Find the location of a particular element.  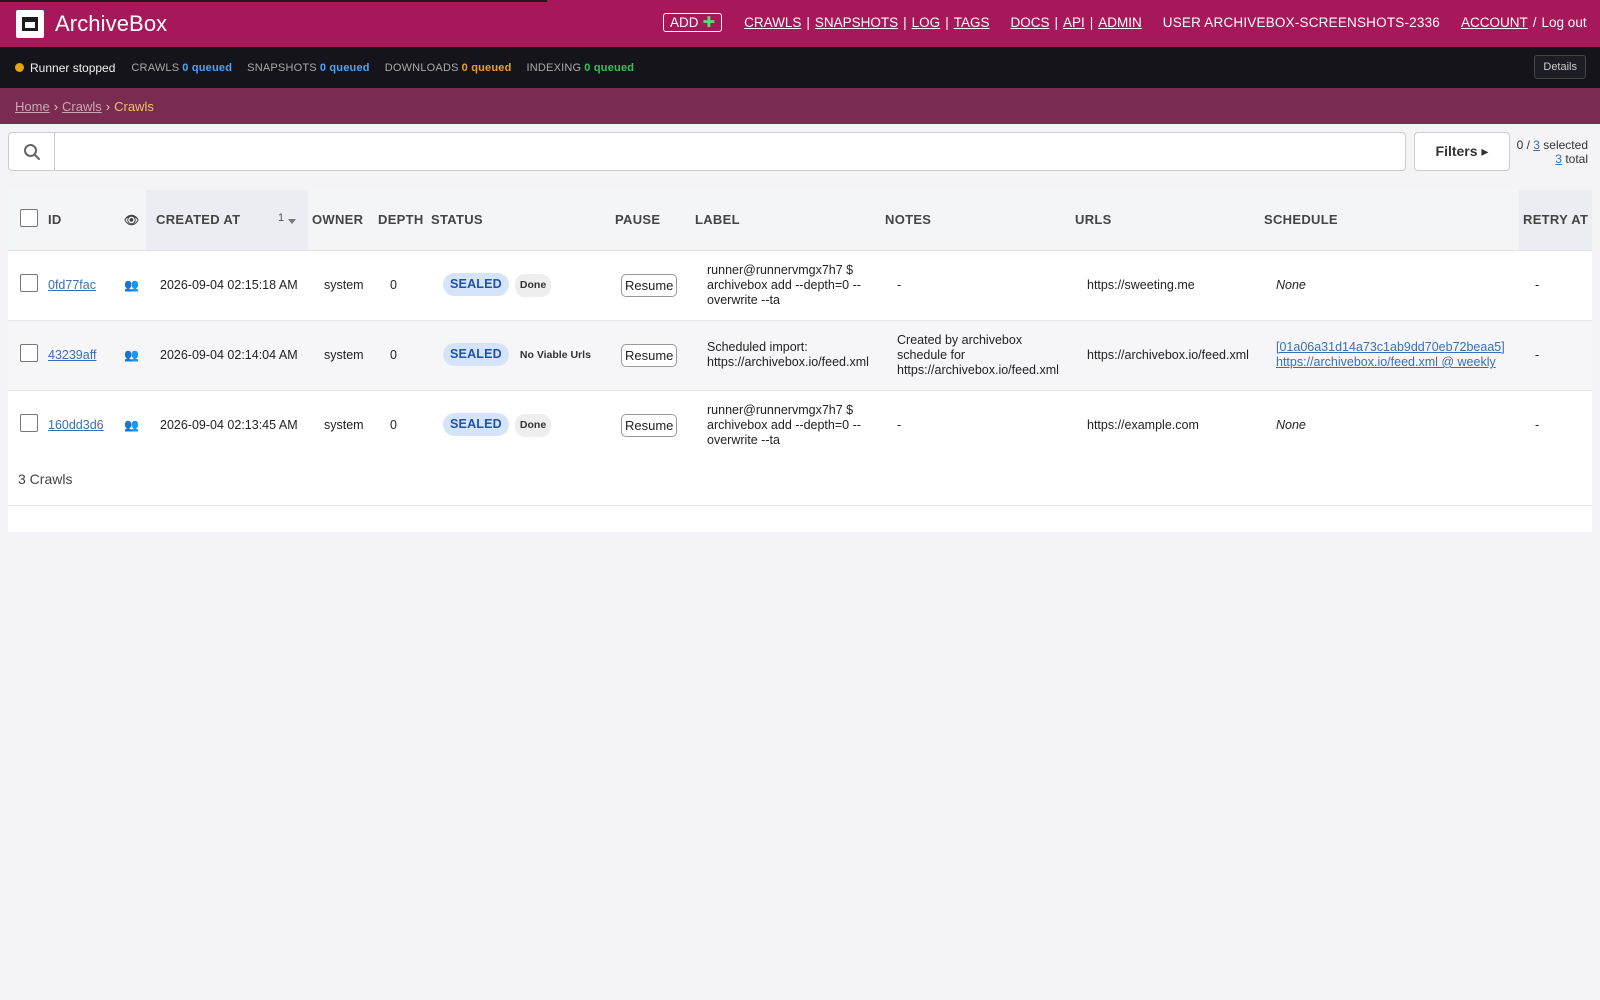

total-suffix: total is located at coordinates (1576, 159).